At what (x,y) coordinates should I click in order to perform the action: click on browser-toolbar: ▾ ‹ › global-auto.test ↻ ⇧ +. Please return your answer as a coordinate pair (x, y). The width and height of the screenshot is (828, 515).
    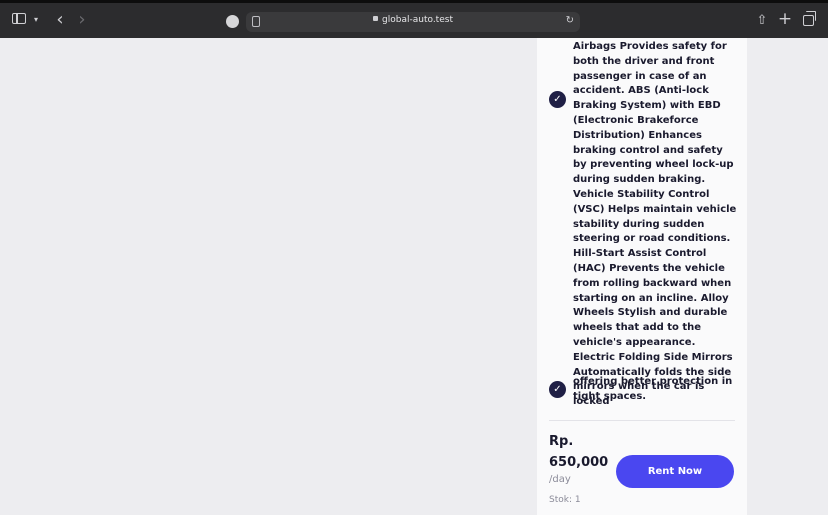
    Looking at the image, I should click on (414, 19).